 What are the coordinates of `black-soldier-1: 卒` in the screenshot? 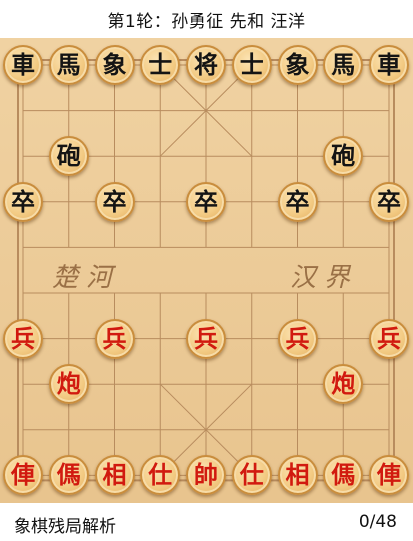 It's located at (23, 201).